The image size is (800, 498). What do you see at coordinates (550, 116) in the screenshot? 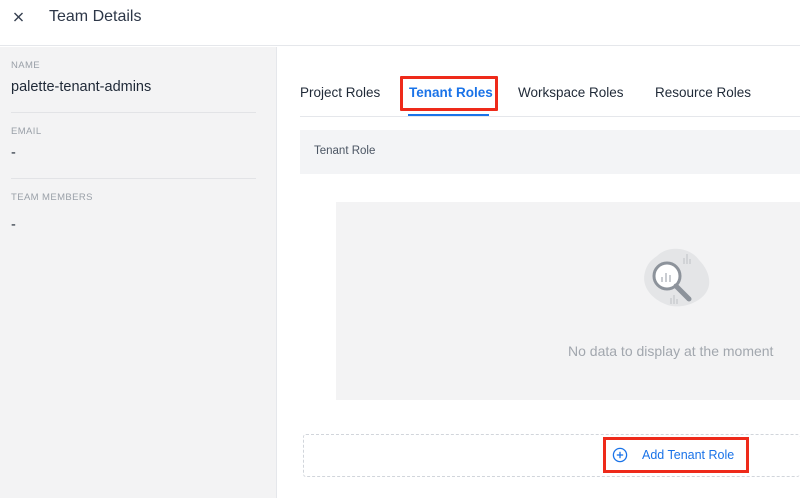
I see `tabs-divider` at bounding box center [550, 116].